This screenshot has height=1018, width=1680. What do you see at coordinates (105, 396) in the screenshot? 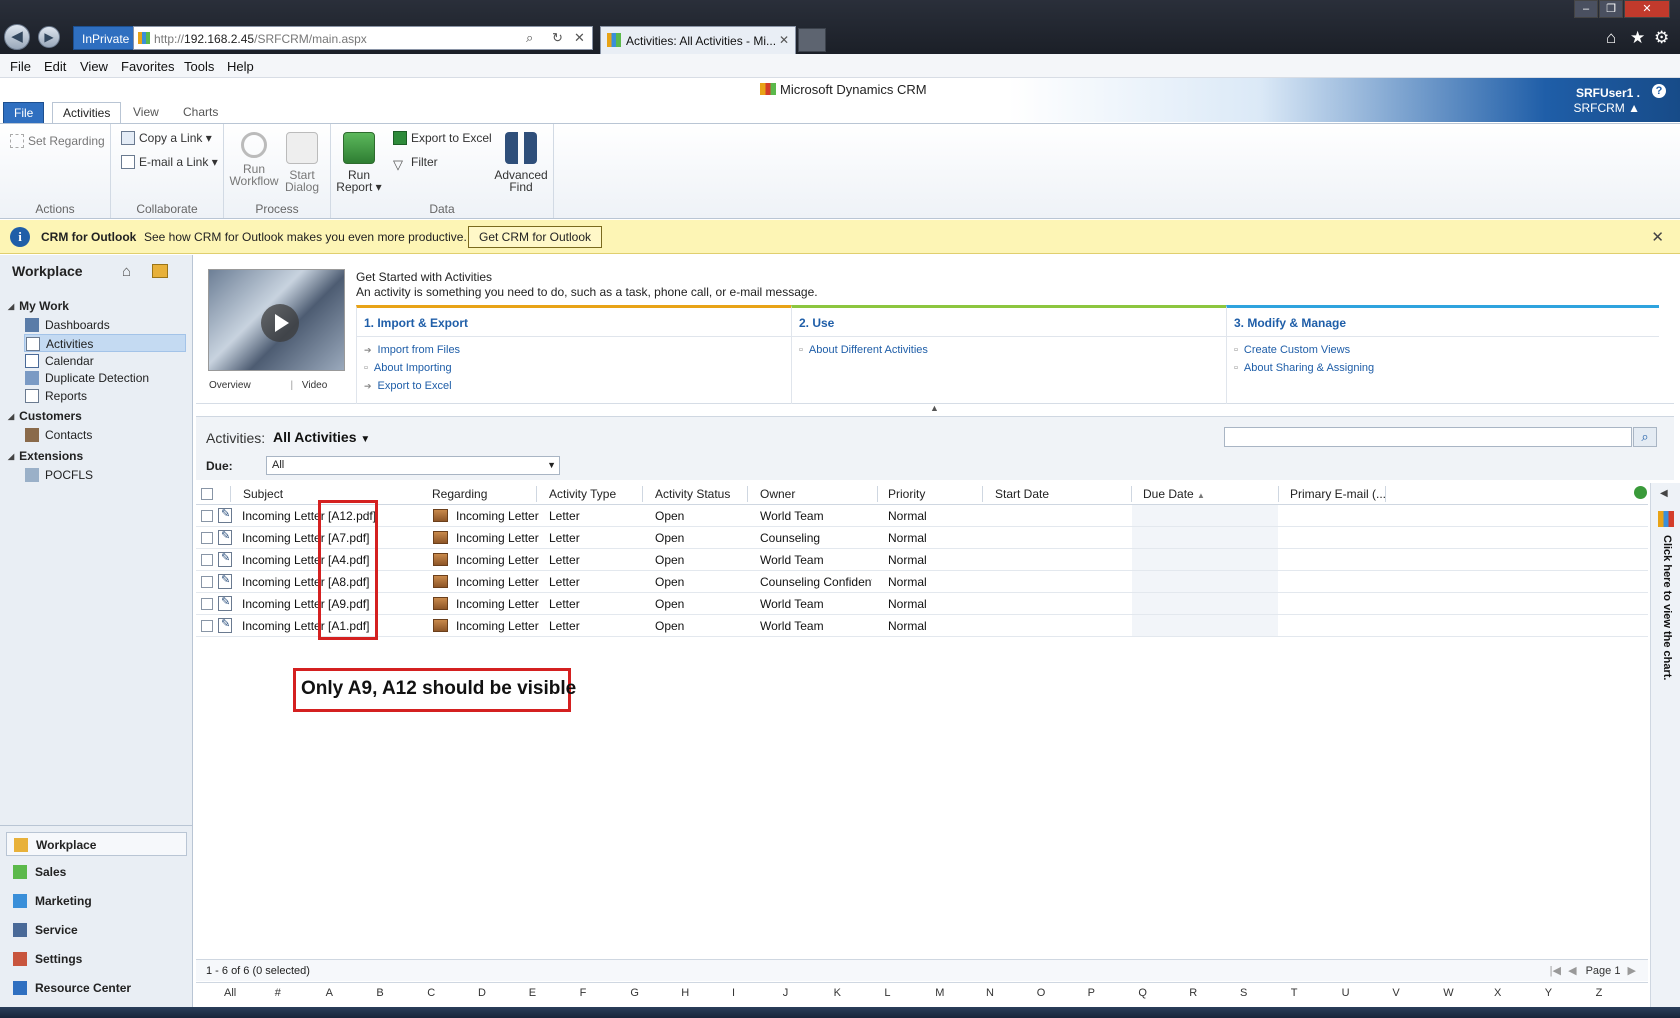
I see `nav-item-reports: Reports` at bounding box center [105, 396].